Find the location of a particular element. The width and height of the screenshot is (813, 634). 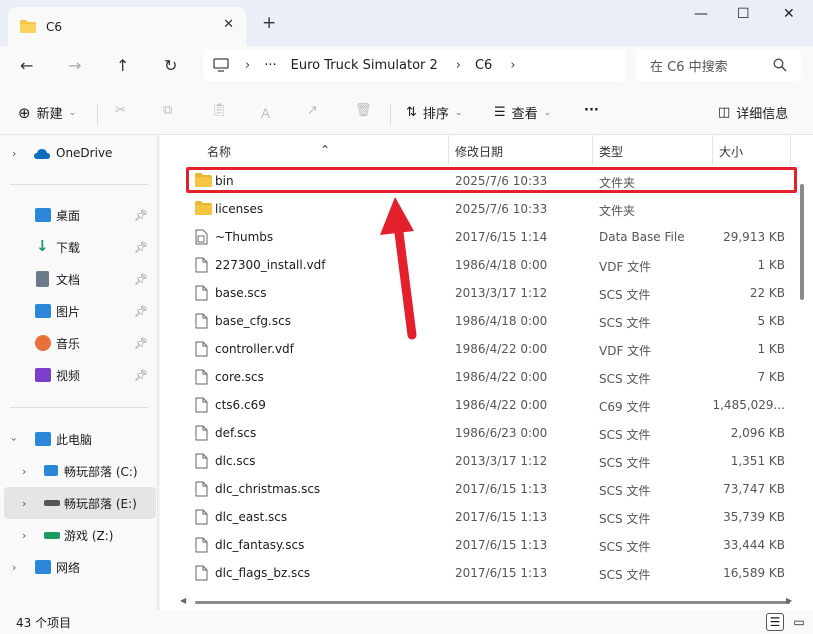

sidebar-item-pictures: 图片 📌︎ is located at coordinates (78, 311).